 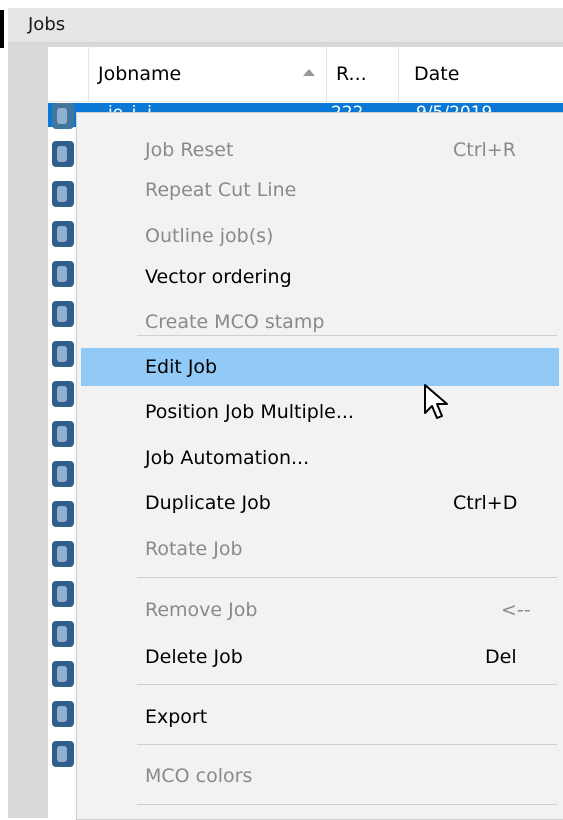 I want to click on menu-item-shortcut: Ctrl+R, so click(x=484, y=150).